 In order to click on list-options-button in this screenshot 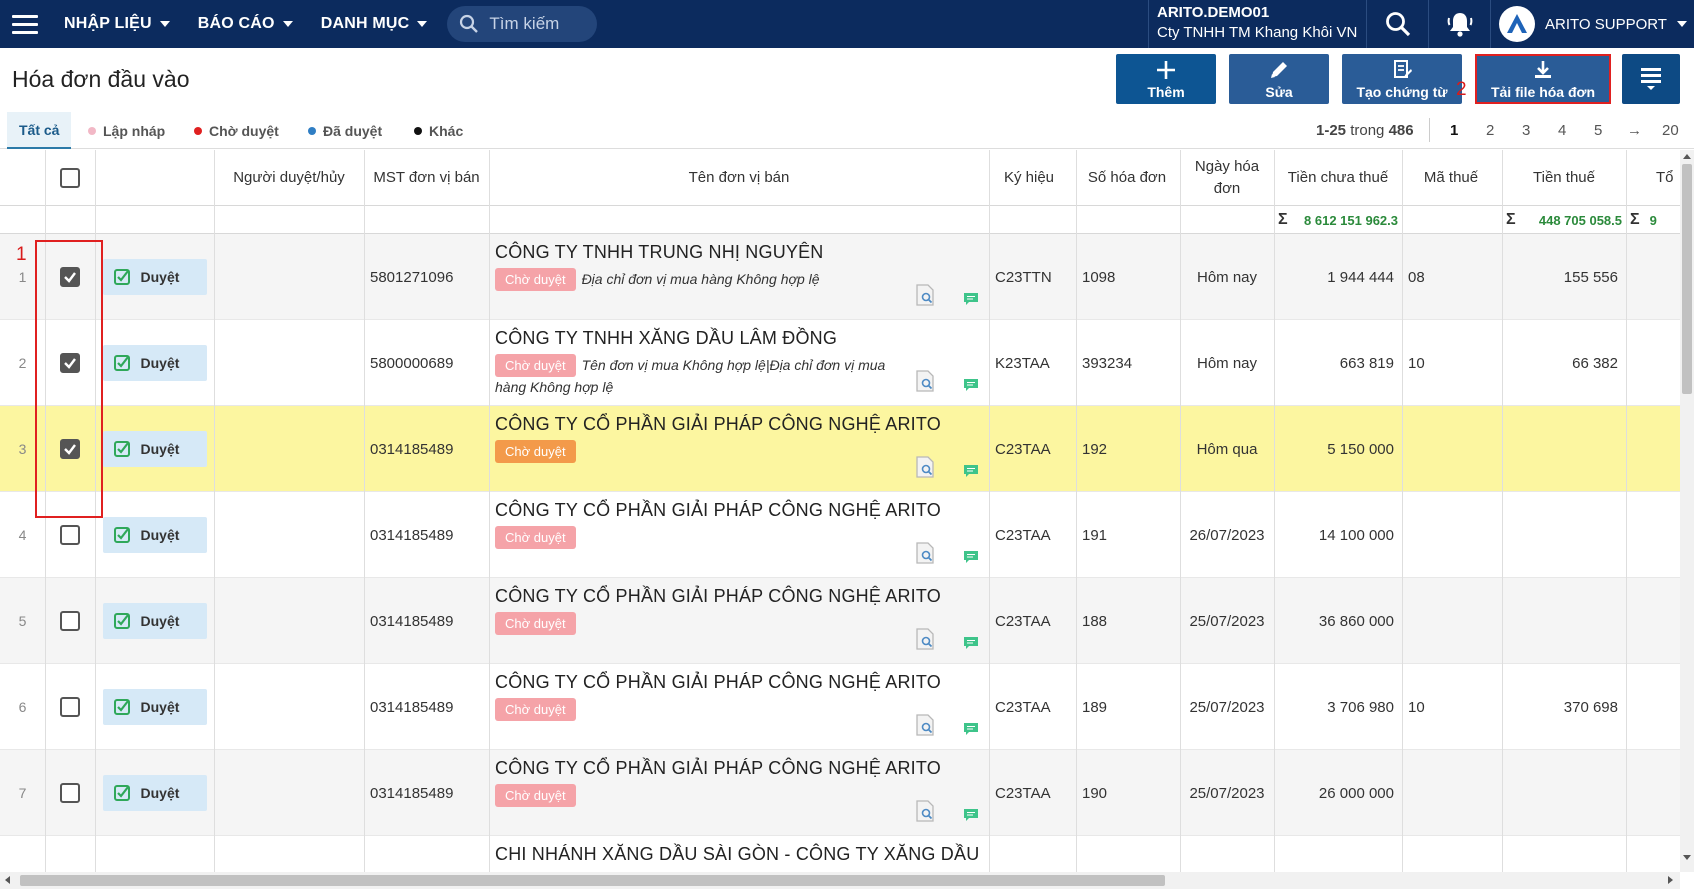, I will do `click(1651, 79)`.